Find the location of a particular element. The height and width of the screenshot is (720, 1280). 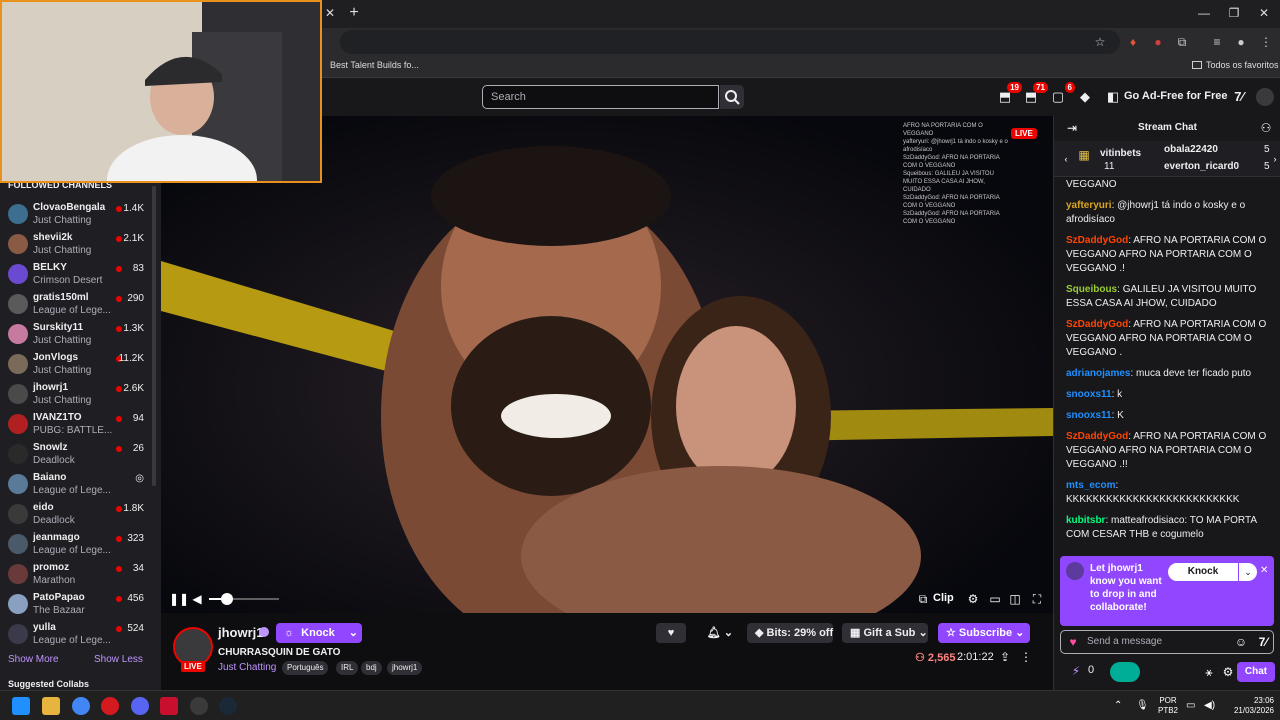

tray-chevron-icon: ⌃ is located at coordinates (1118, 706).